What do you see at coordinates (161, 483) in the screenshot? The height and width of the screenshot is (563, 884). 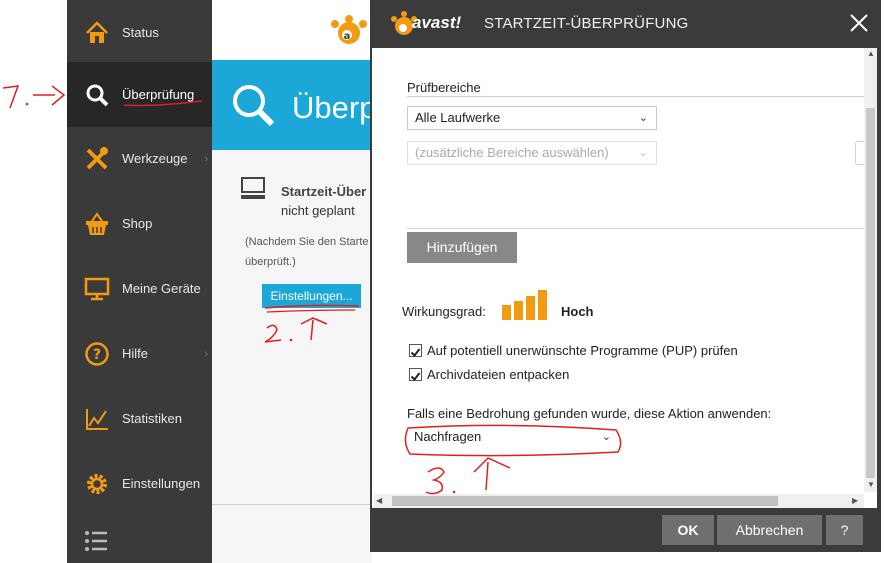 I see `sidebar-item-label: Einstellungen` at bounding box center [161, 483].